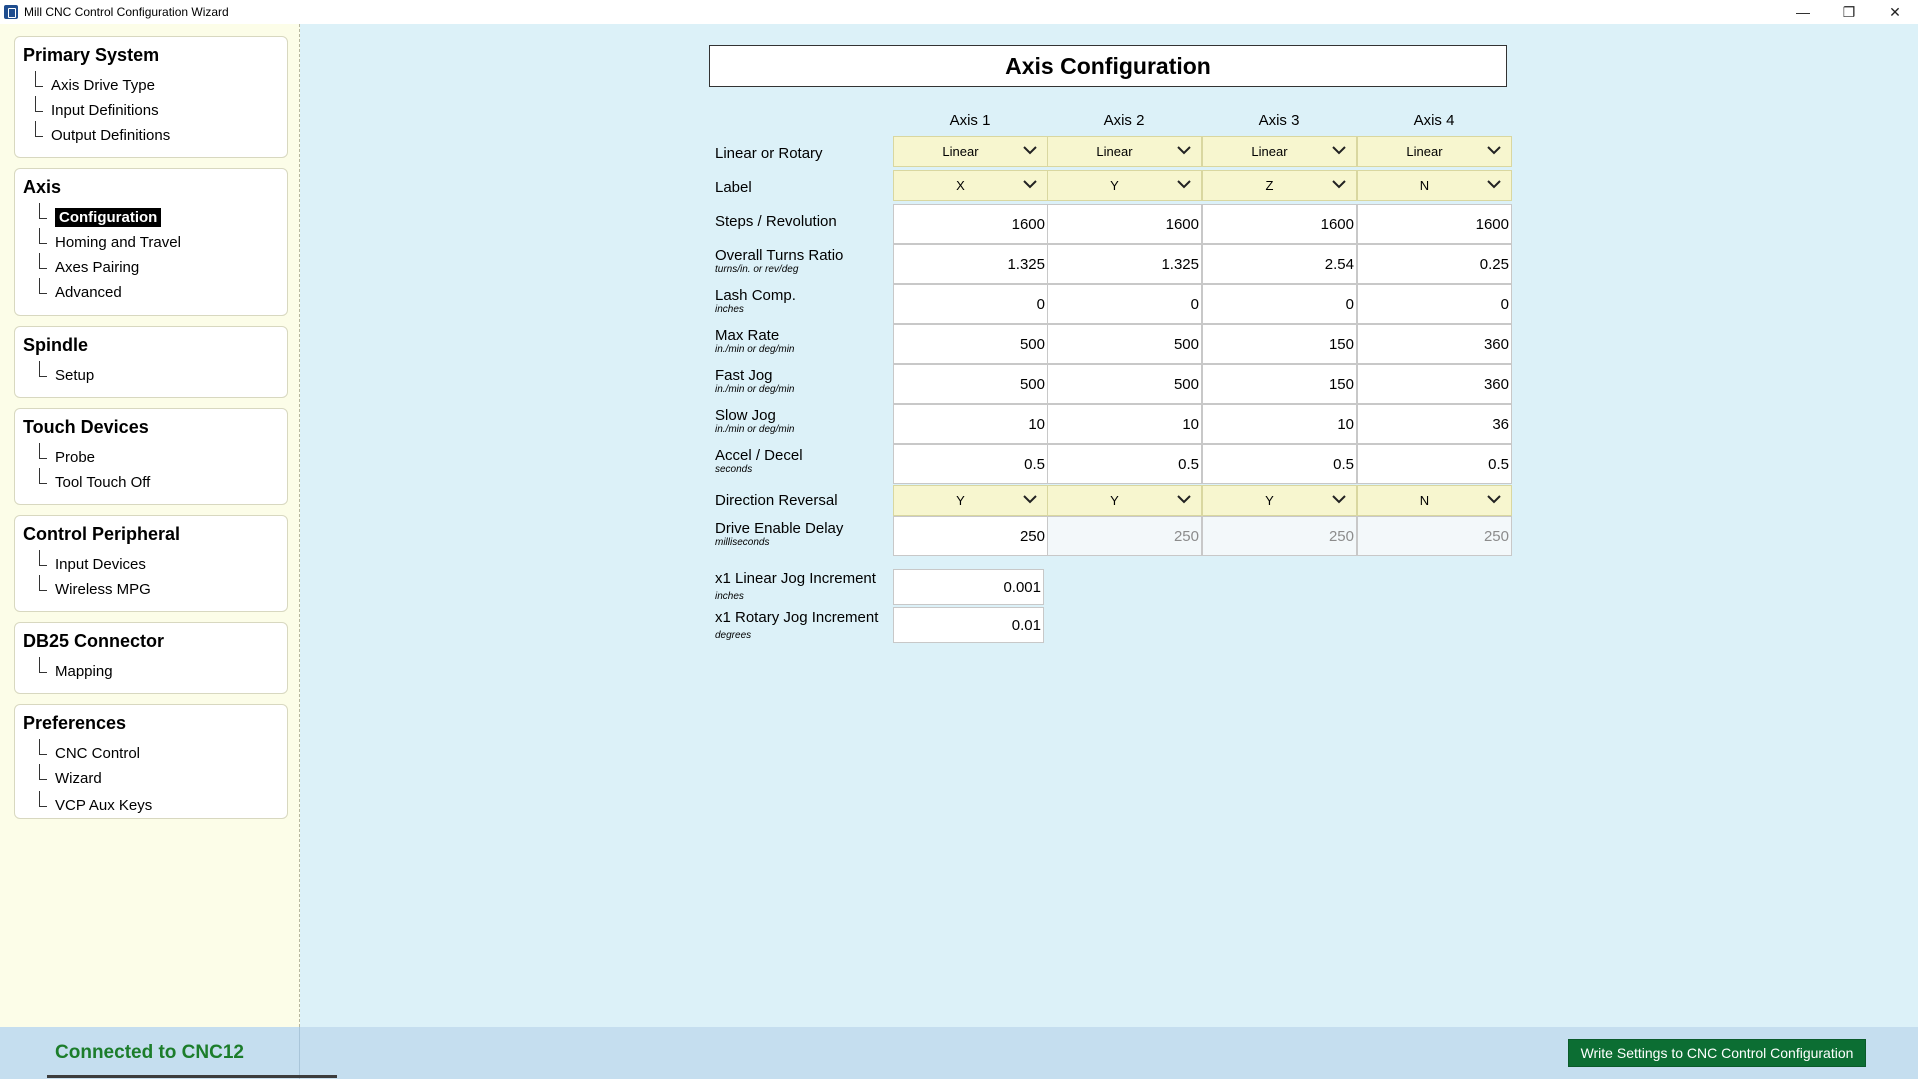 This screenshot has width=1918, height=1079. Describe the element at coordinates (94, 803) in the screenshot. I see `sidebar-item-vcp-aux-keys: VCP Aux Keys` at that location.